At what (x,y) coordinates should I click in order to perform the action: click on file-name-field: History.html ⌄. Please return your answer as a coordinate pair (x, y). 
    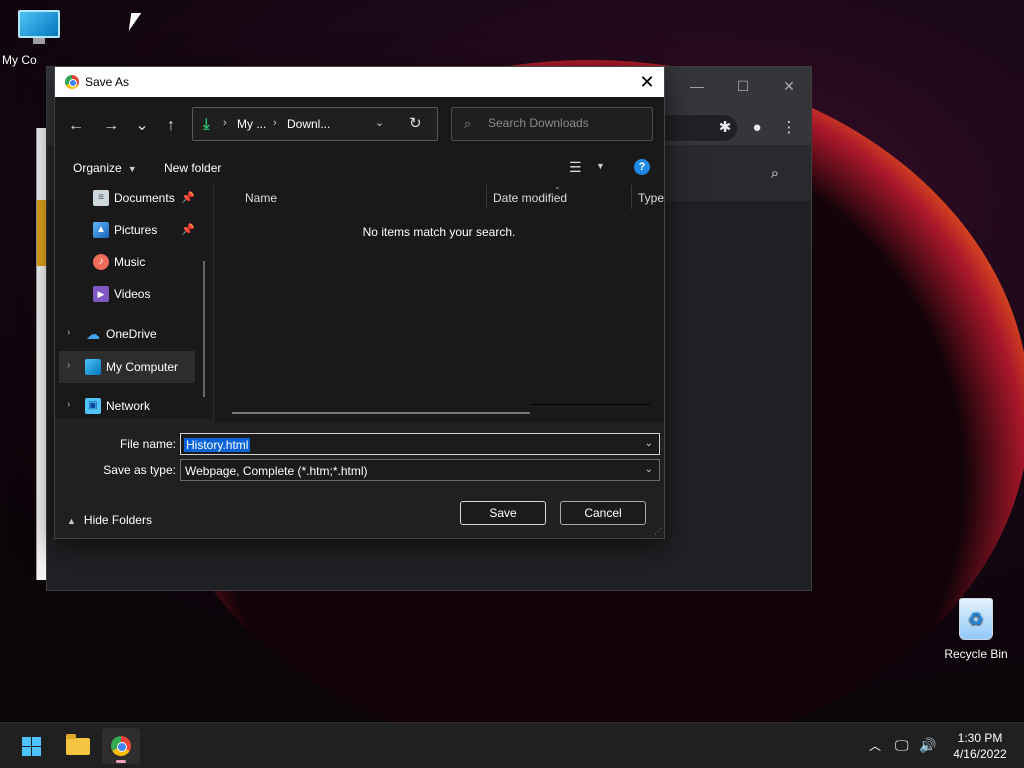
    Looking at the image, I should click on (420, 444).